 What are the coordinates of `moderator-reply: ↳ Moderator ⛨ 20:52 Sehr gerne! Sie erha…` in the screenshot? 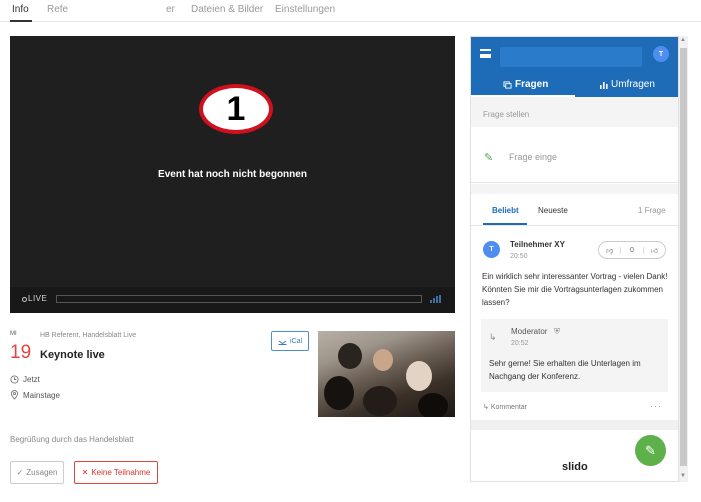 It's located at (574, 355).